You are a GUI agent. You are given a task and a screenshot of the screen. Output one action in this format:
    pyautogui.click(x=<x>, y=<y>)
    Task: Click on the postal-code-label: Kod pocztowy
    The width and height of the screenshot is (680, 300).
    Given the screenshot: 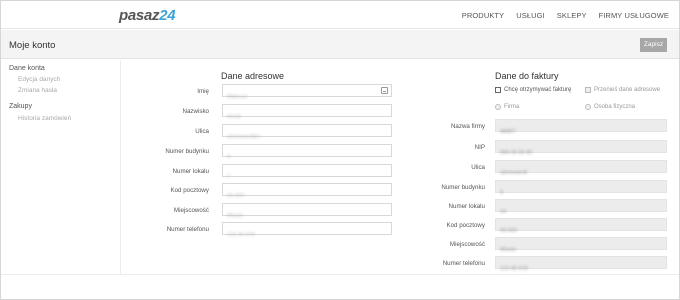 What is the action you would take?
    pyautogui.click(x=189, y=190)
    